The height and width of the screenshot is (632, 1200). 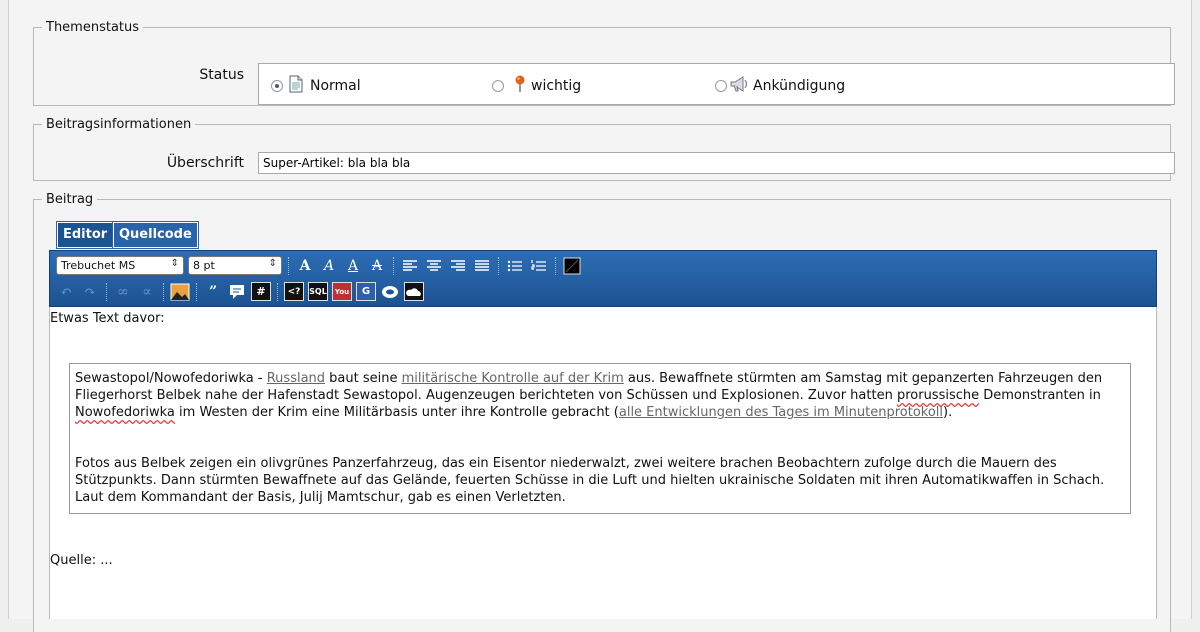 I want to click on quote-text: baut seine, so click(x=363, y=378).